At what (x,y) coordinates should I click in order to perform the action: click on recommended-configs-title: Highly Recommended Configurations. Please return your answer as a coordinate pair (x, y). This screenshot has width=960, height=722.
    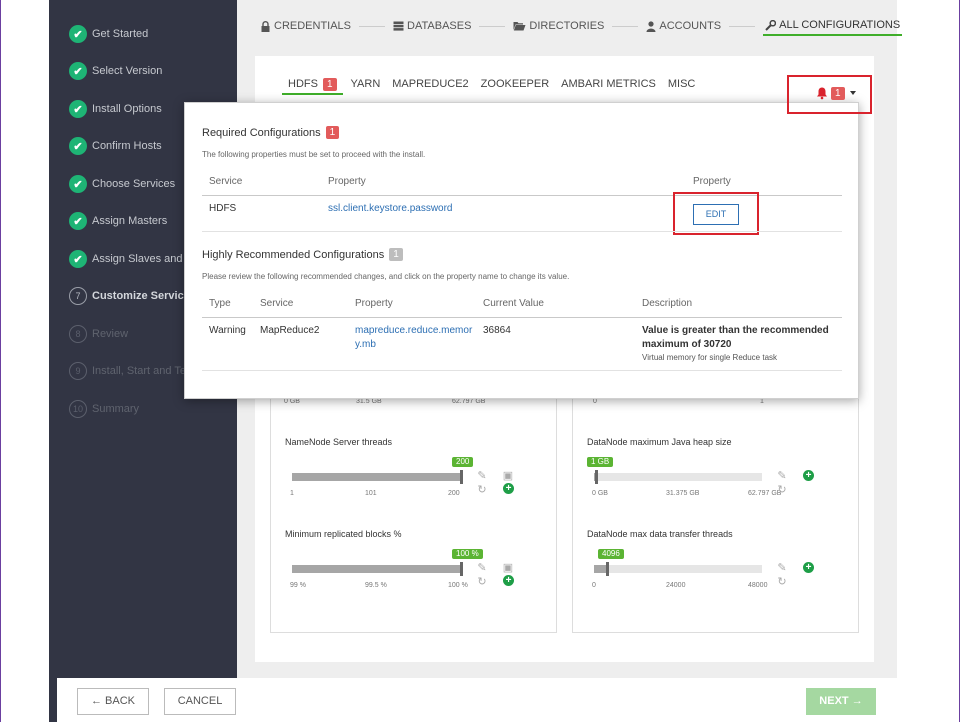
    Looking at the image, I should click on (293, 254).